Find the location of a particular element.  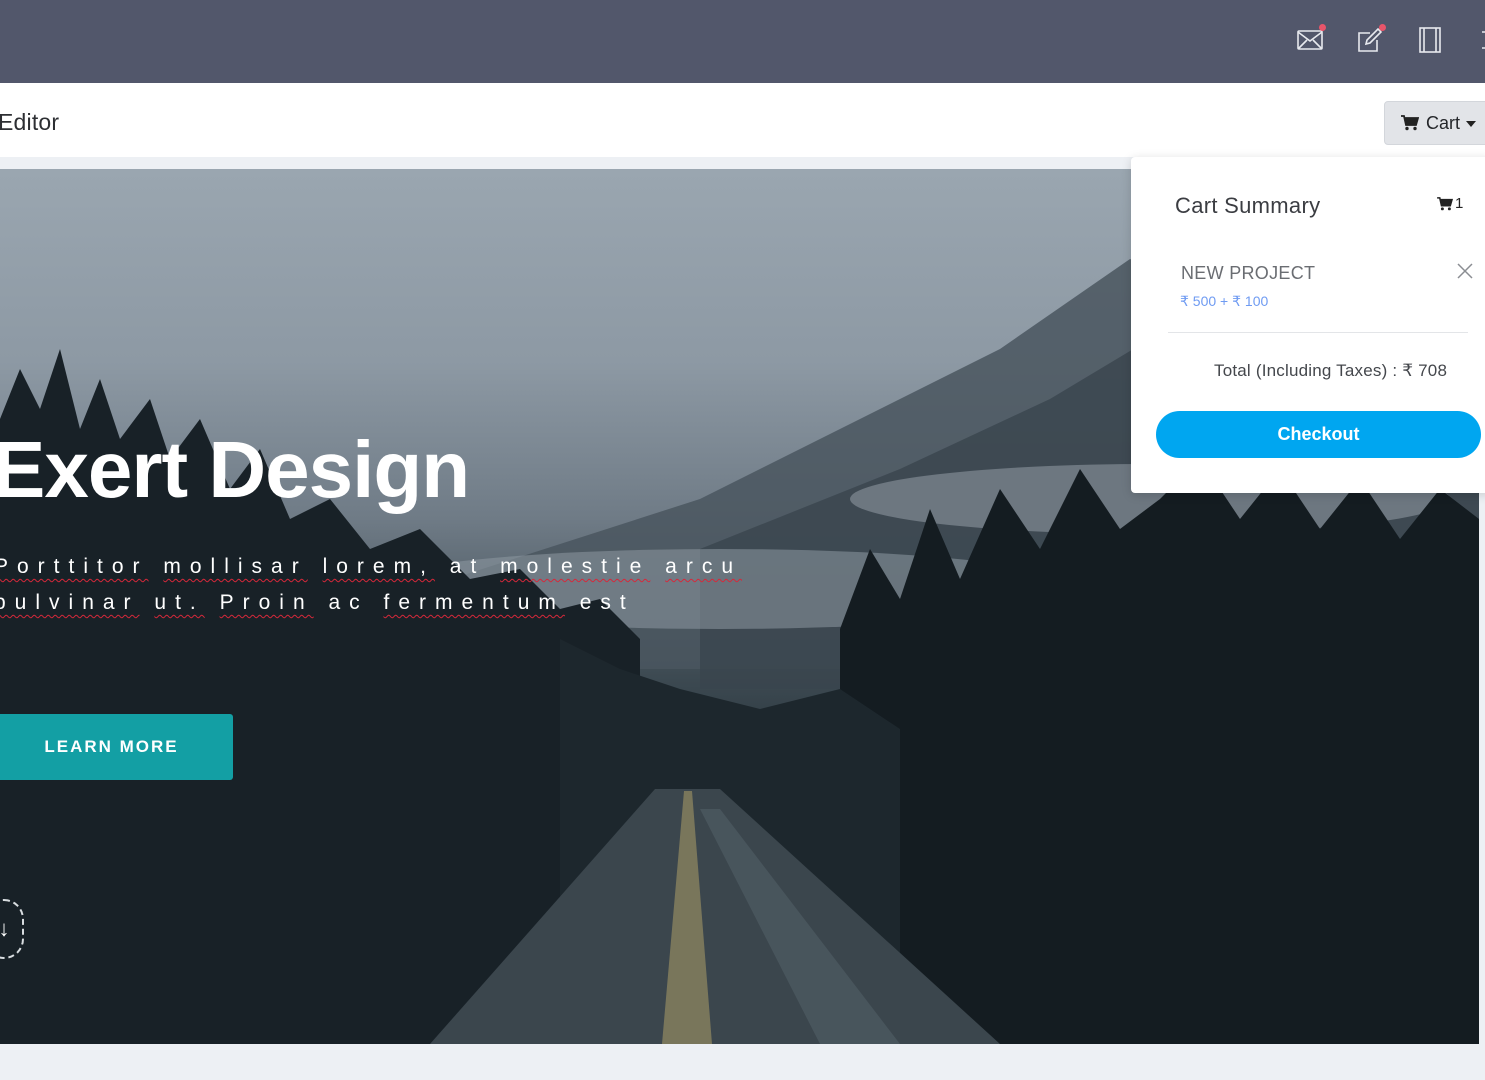

hero-word: molestie is located at coordinates (575, 566).